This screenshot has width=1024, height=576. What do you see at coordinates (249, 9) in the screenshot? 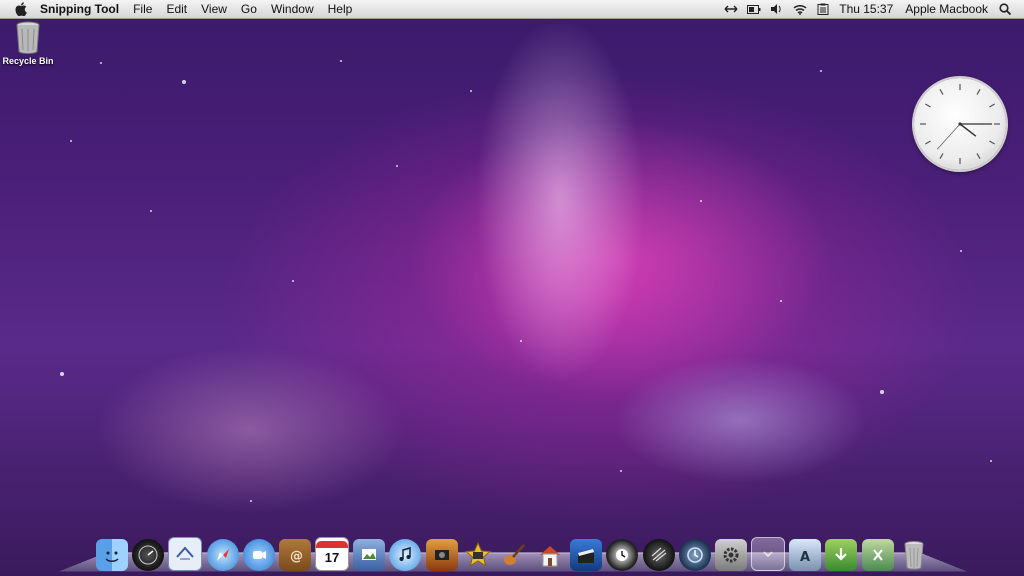
I see `menu-go: Go` at bounding box center [249, 9].